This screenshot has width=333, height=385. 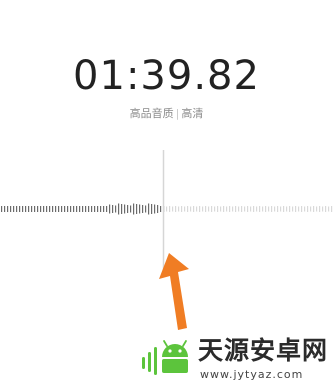 I want to click on pointer-arrow, so click(x=174, y=291).